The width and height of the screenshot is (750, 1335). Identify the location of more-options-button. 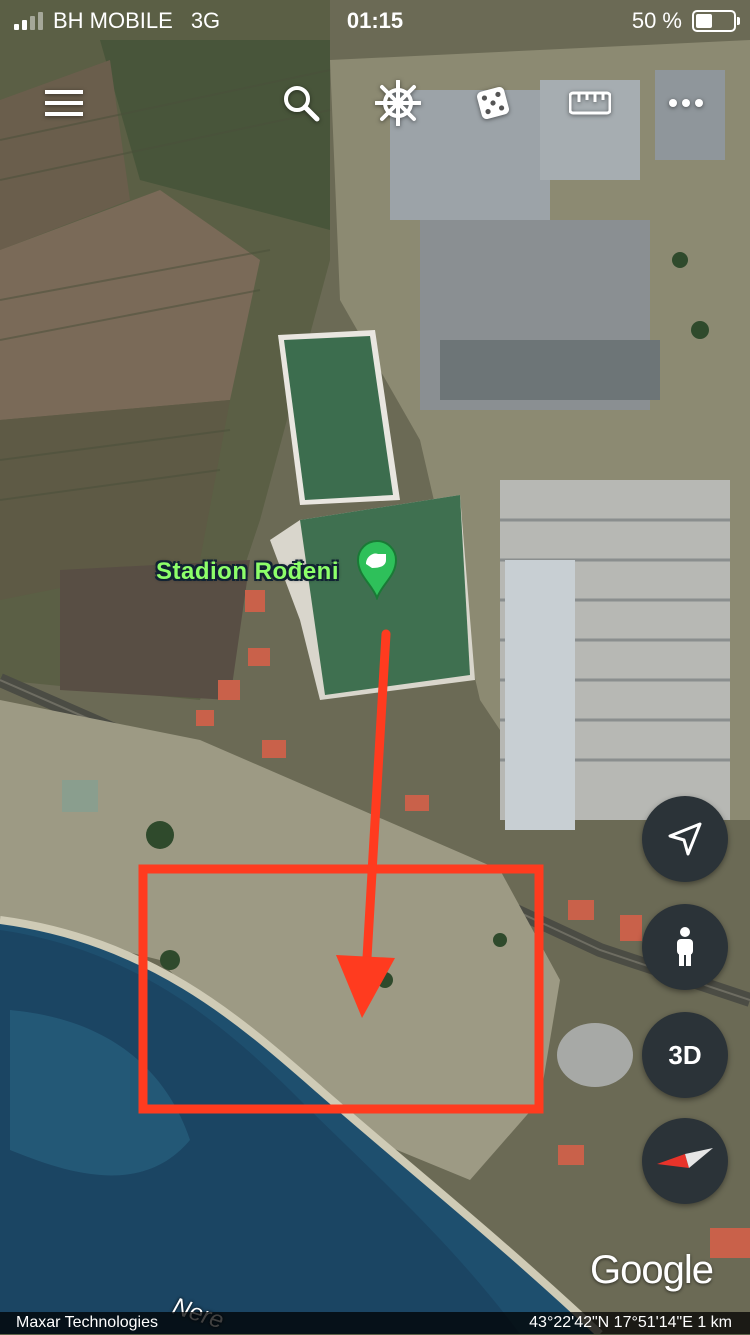
(686, 103).